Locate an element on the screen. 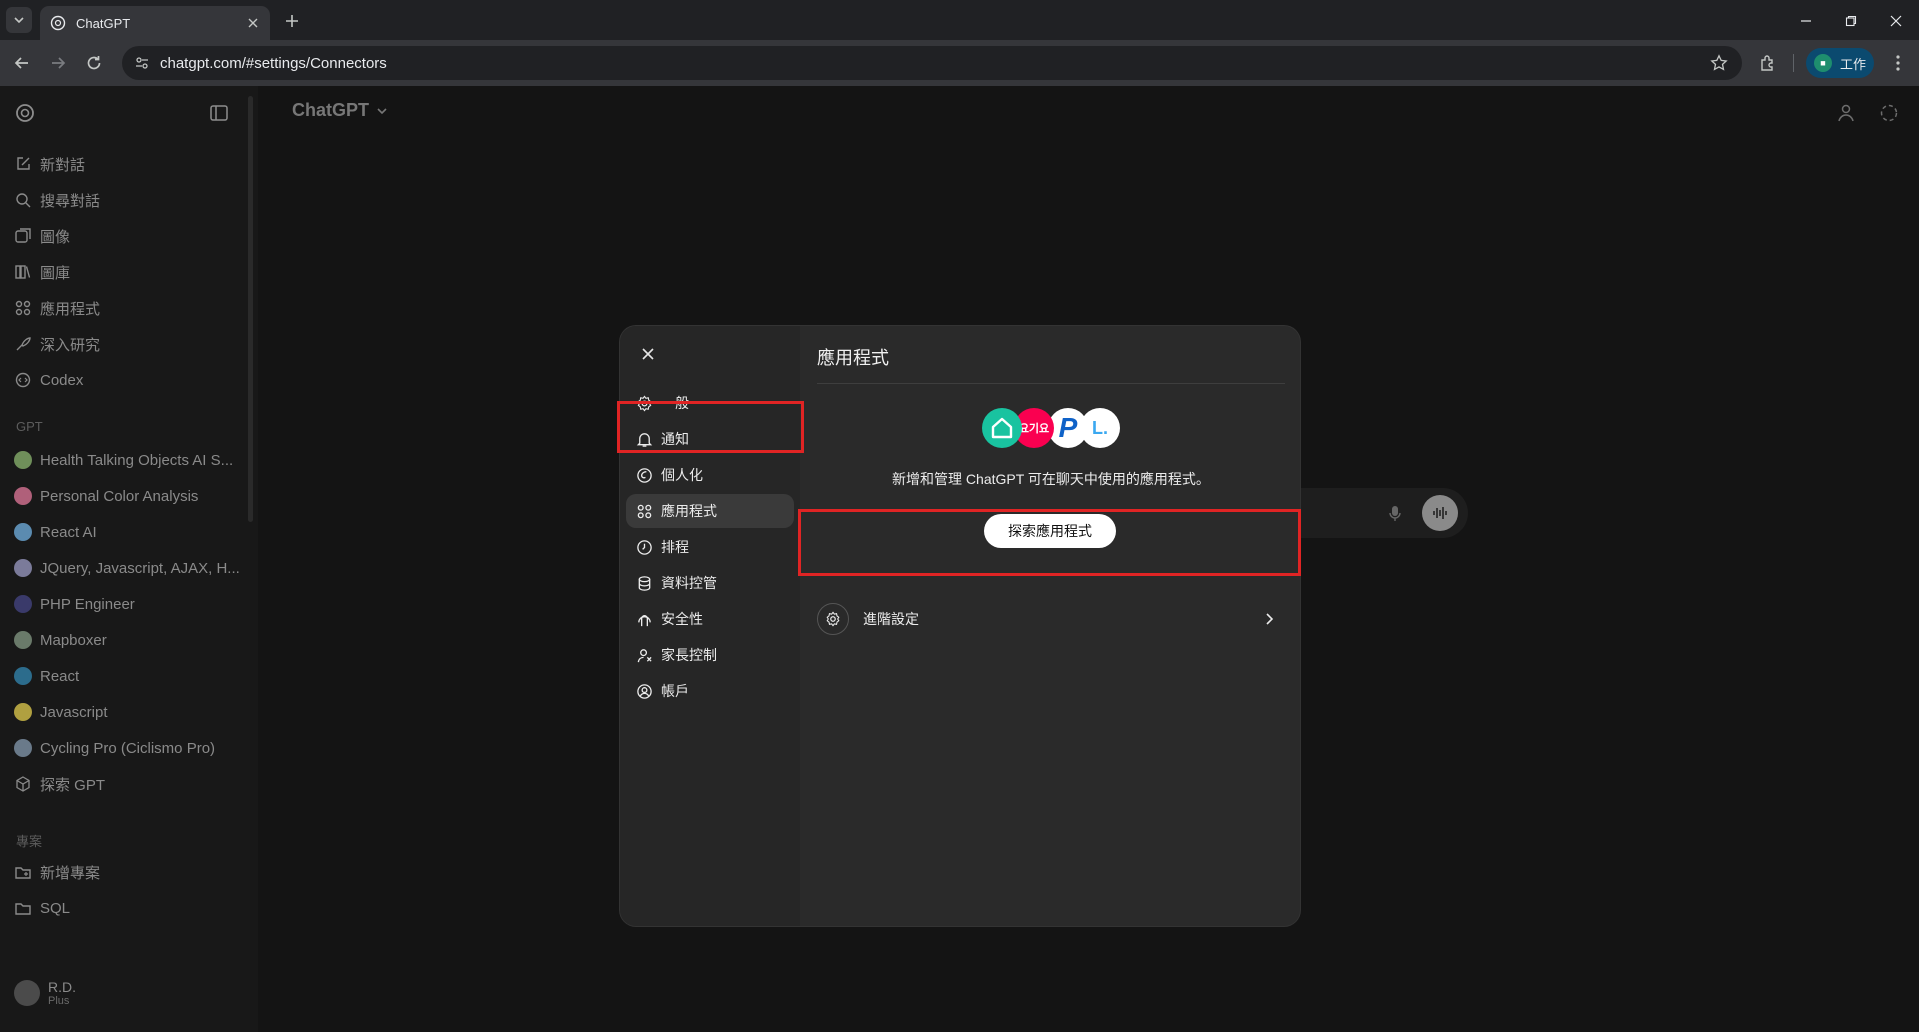 This screenshot has width=1919, height=1032. sidebar-user: R.D. Plus is located at coordinates (45, 993).